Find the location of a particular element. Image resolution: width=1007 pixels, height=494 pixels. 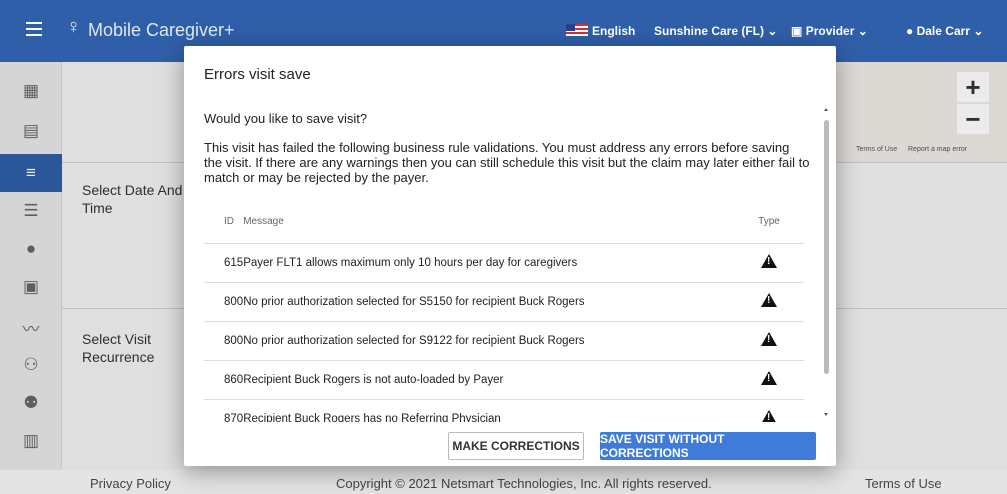

role-selector: ▣ Provider ⌄ is located at coordinates (829, 31).